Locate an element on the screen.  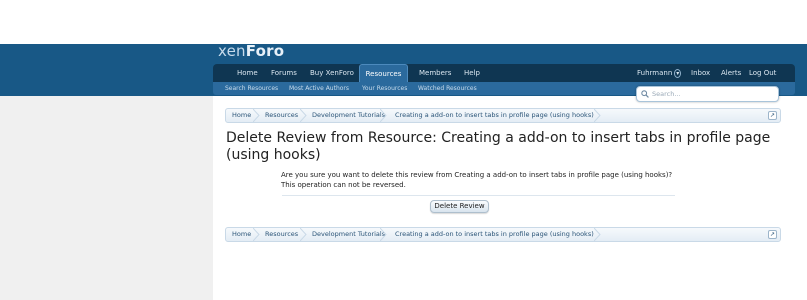
divider is located at coordinates (478, 195).